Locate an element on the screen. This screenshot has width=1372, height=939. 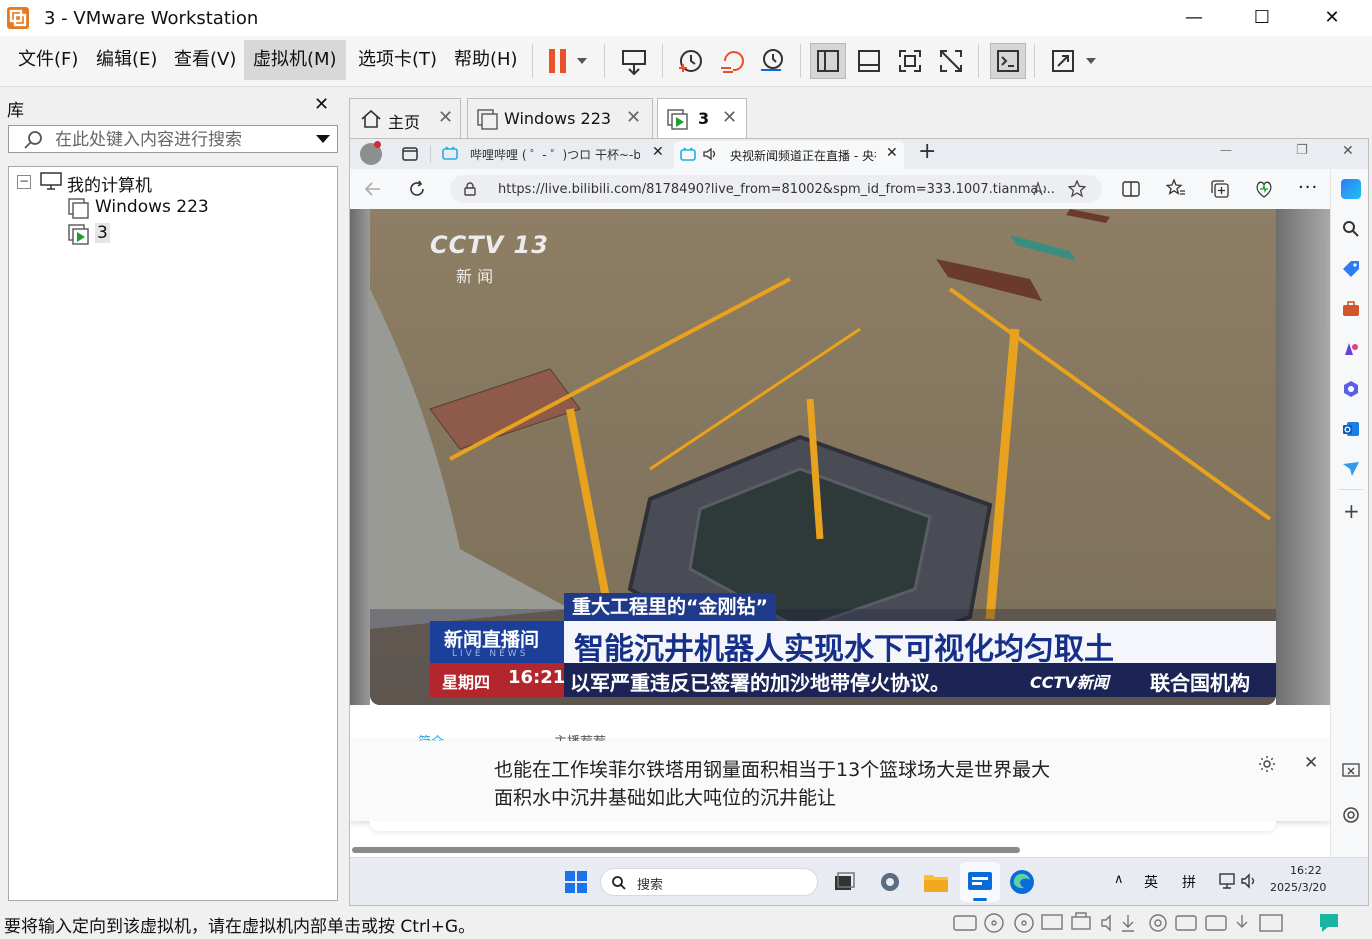
library-search-box is located at coordinates (173, 139).